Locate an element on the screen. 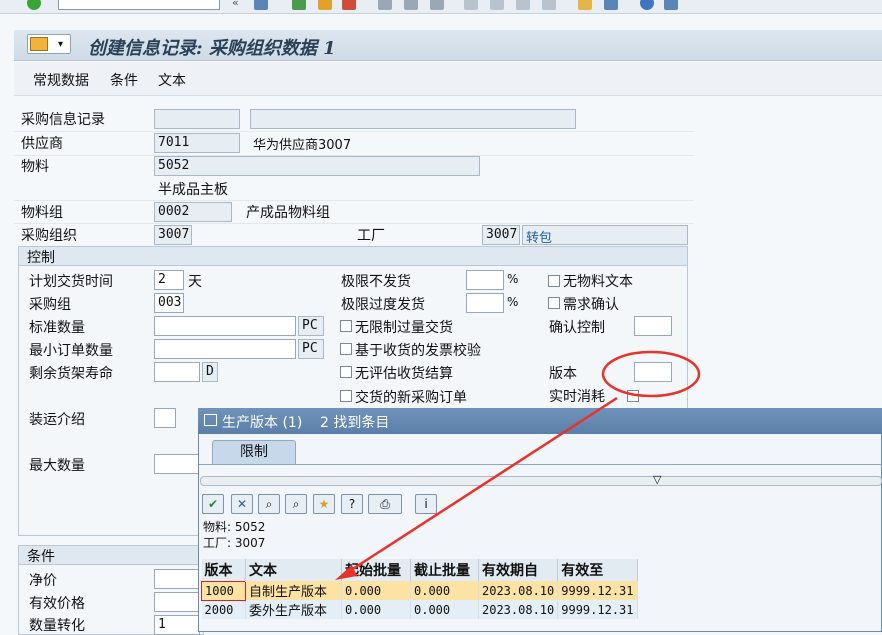  highlight-circle is located at coordinates (651, 374).